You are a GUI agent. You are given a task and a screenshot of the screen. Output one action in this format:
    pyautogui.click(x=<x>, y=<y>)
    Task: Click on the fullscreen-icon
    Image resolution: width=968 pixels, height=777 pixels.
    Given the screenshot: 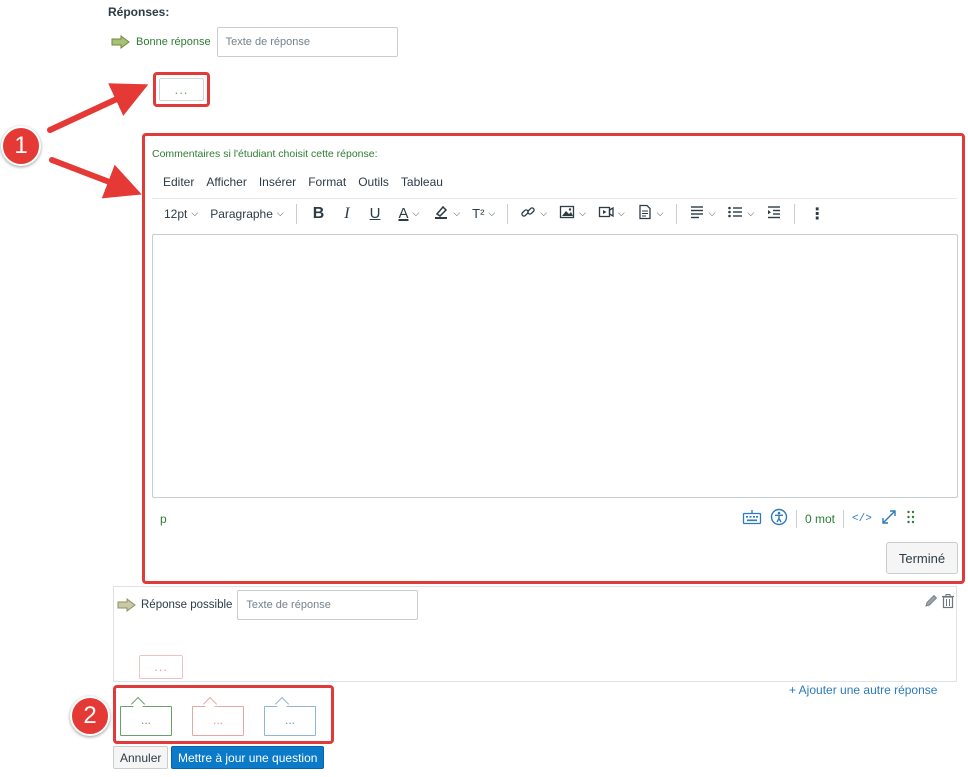 What is the action you would take?
    pyautogui.click(x=889, y=518)
    